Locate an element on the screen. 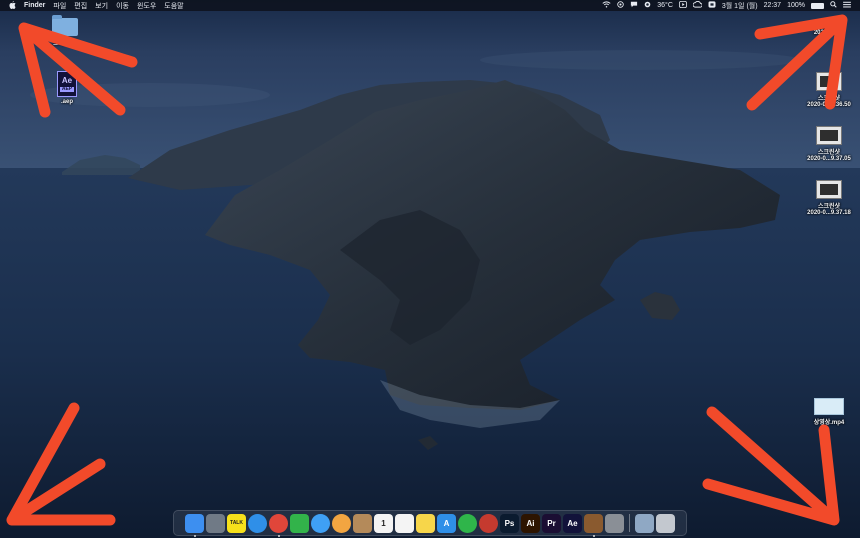 This screenshot has height=538, width=860. facetime-icon is located at coordinates (299, 523).